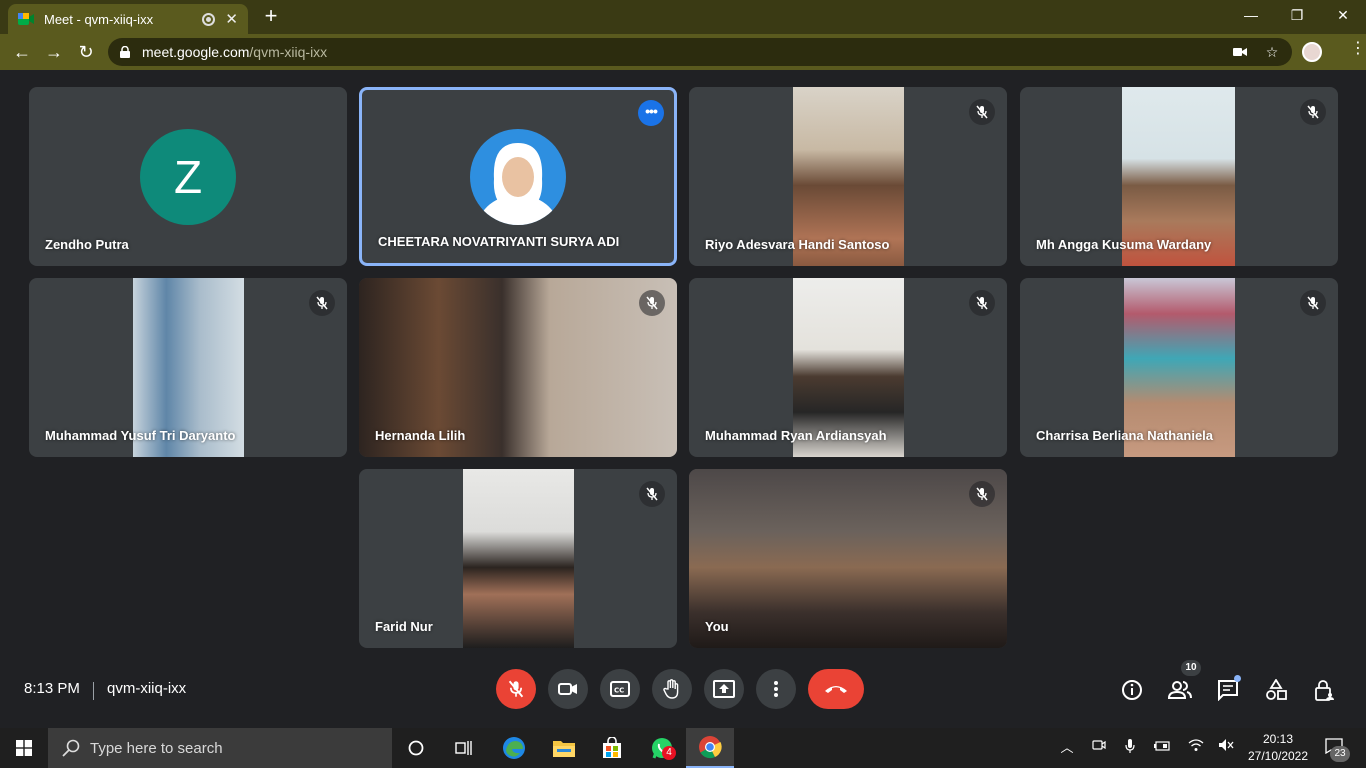 The width and height of the screenshot is (1366, 768). I want to click on vertical-dots-icon, so click(776, 689).